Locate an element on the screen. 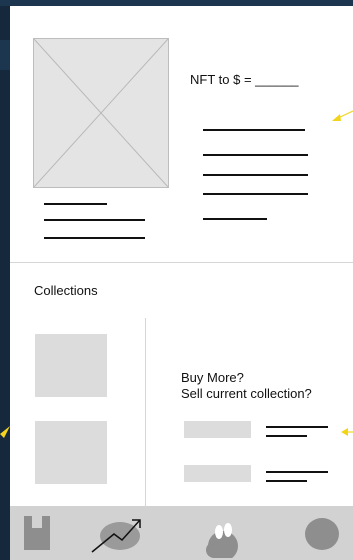  sell-option-bar is located at coordinates (217, 473).